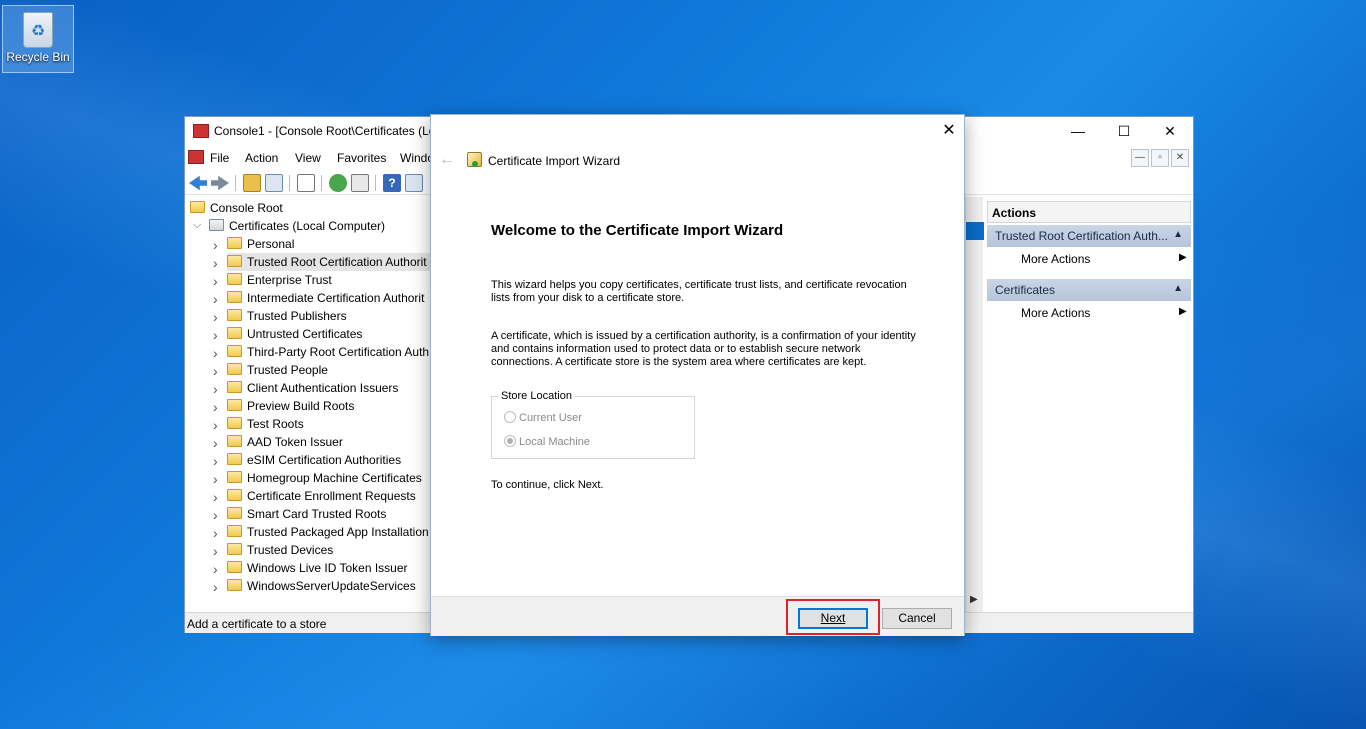 The height and width of the screenshot is (729, 1366). I want to click on menu-action: Action, so click(261, 158).